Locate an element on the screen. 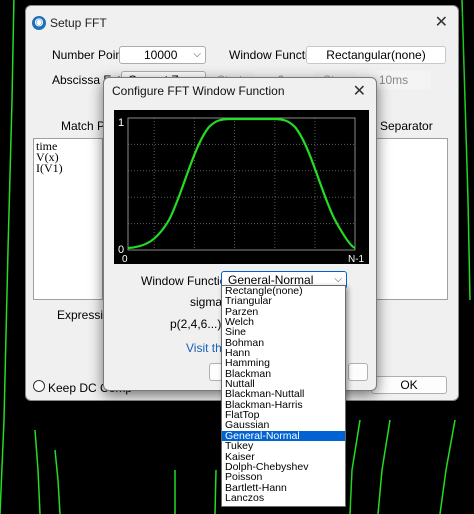  trace-listbox: time V(x) I(V1) is located at coordinates (68, 219).